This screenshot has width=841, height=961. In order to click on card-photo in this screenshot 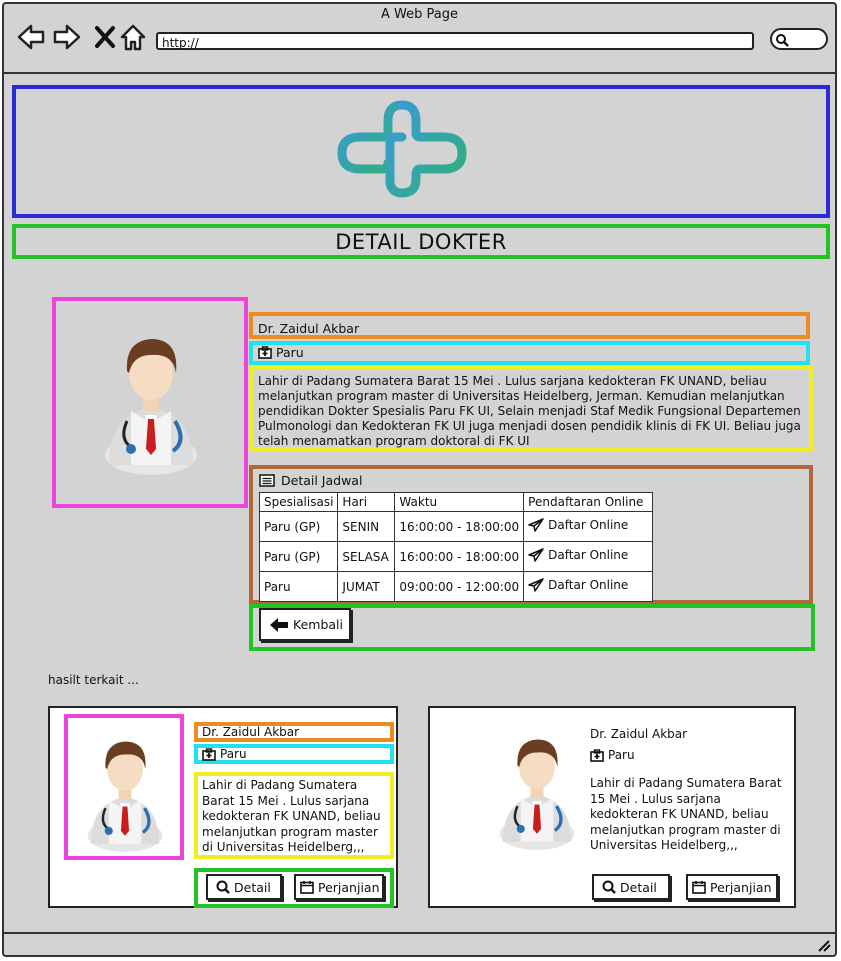, I will do `click(124, 787)`.